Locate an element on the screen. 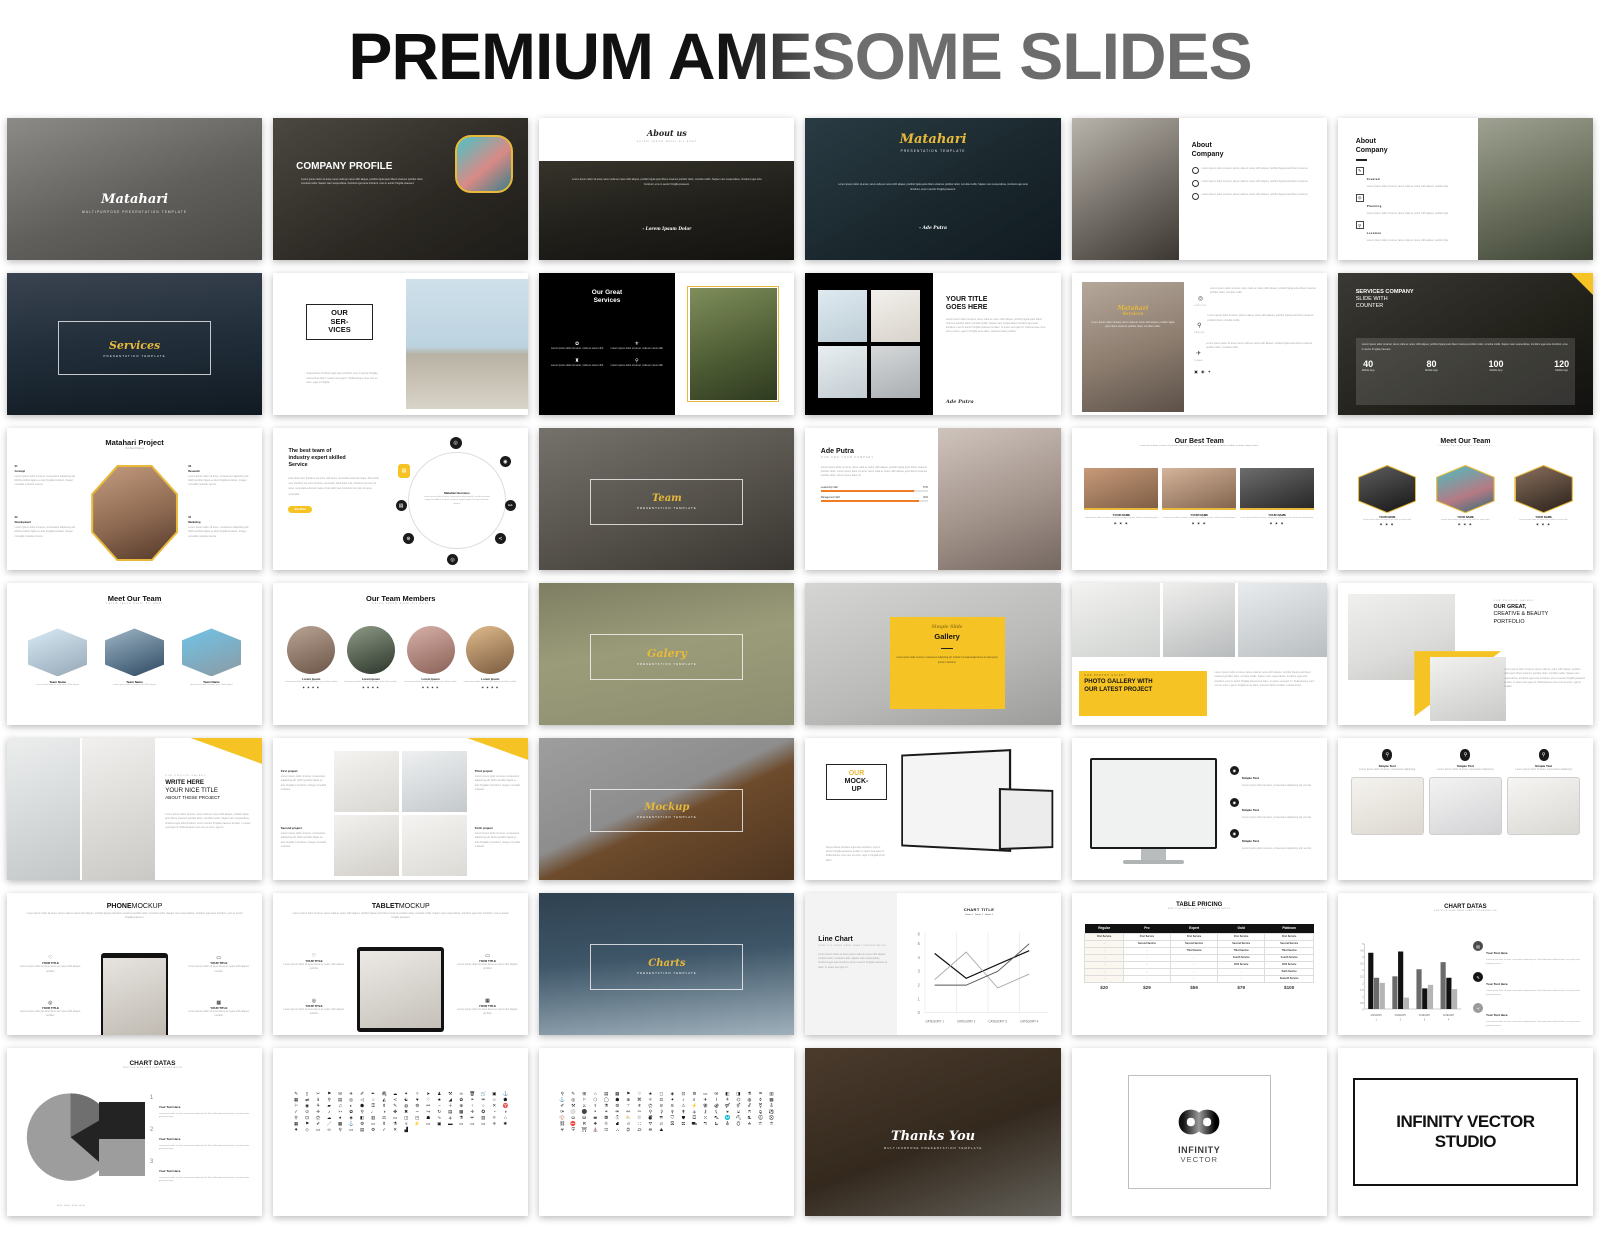 Image resolution: width=1600 pixels, height=1246 pixels. glyph-icon: ⚿ is located at coordinates (373, 1106).